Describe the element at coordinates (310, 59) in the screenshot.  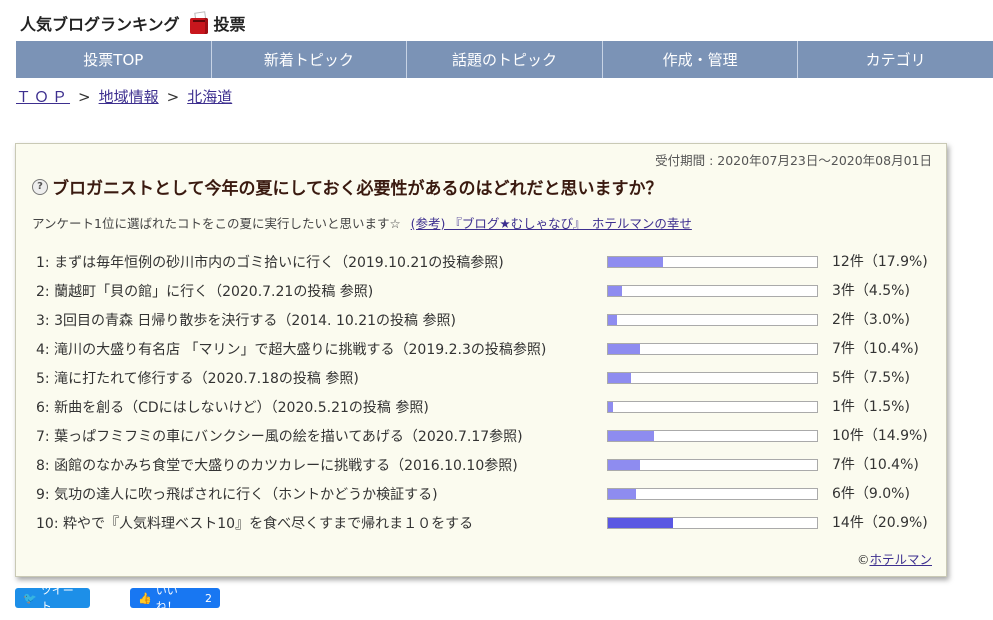
I see `nav-new-topics: 新着トピック` at that location.